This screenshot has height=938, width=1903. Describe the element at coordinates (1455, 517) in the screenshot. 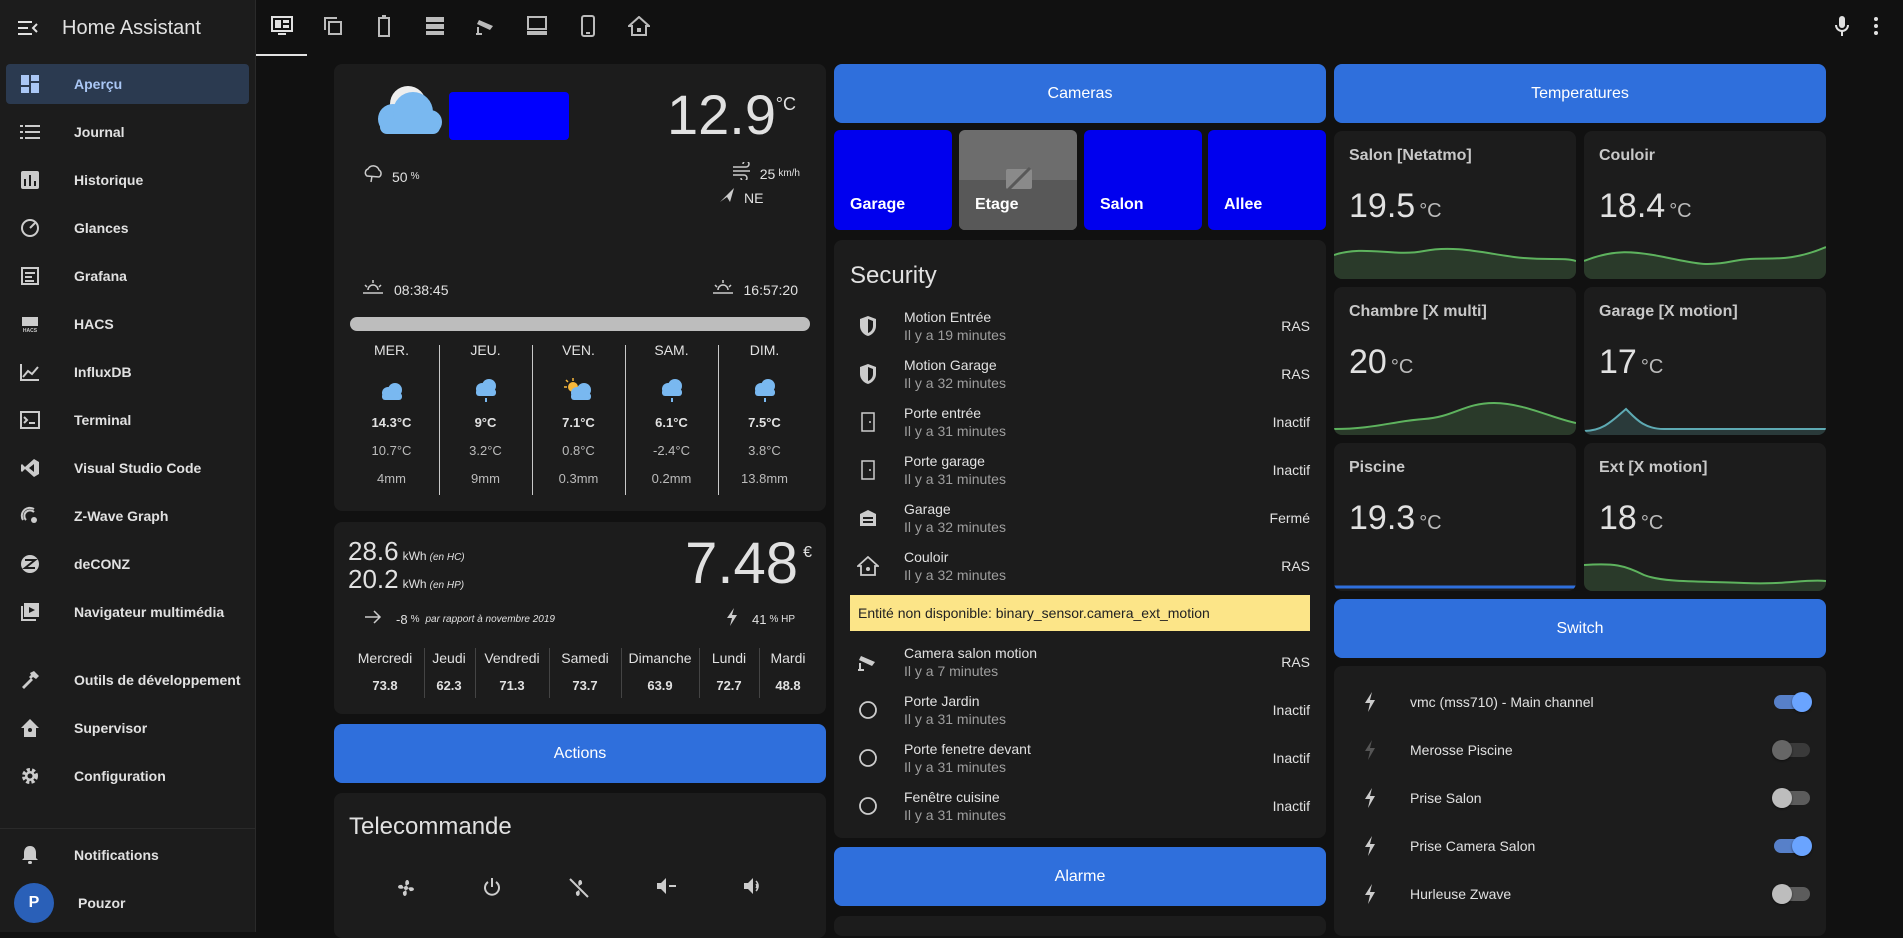

I see `temp-tile-piscine: Piscine 19.3 °C` at that location.